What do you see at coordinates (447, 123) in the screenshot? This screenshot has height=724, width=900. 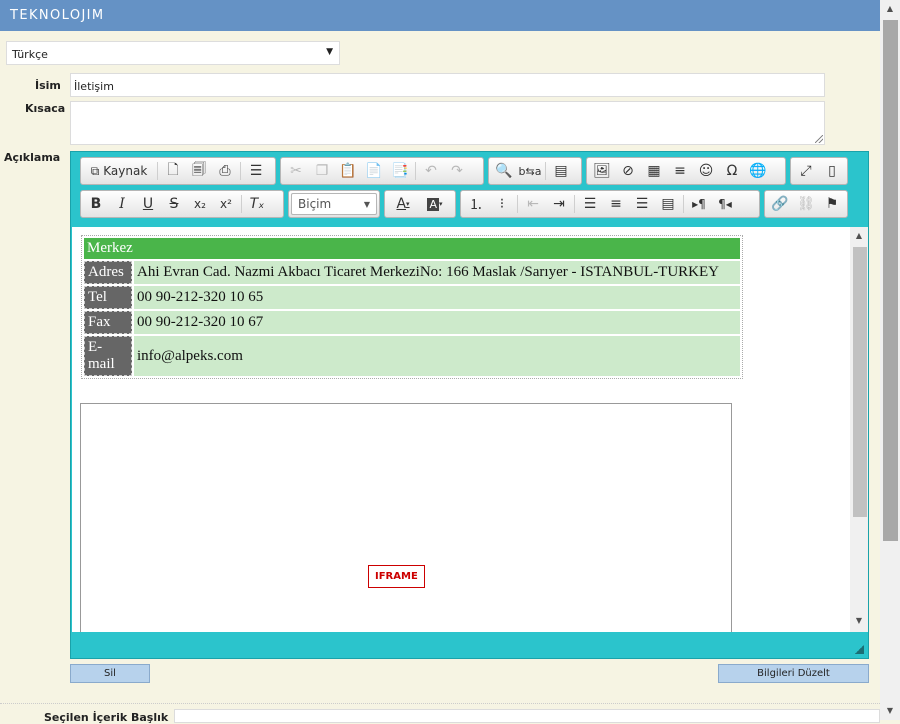 I see `summary-textarea` at bounding box center [447, 123].